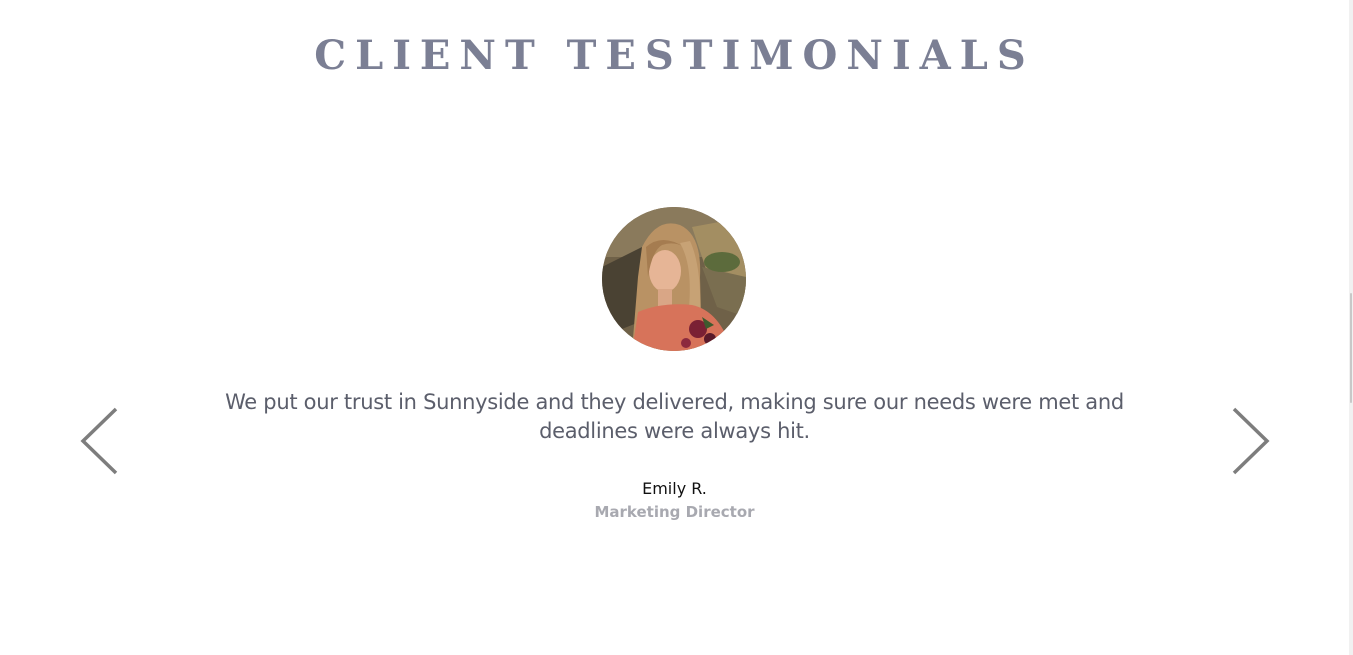 The width and height of the screenshot is (1353, 655). I want to click on avatar, so click(674, 279).